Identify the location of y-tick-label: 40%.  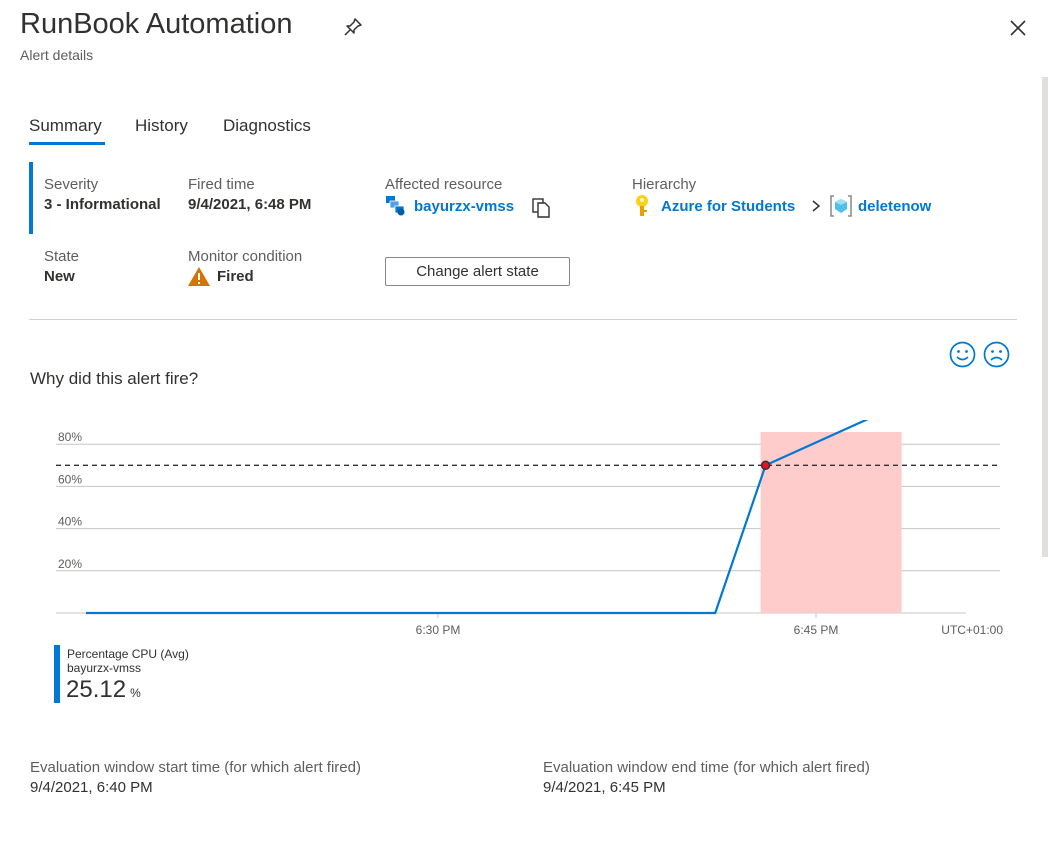
(70, 522).